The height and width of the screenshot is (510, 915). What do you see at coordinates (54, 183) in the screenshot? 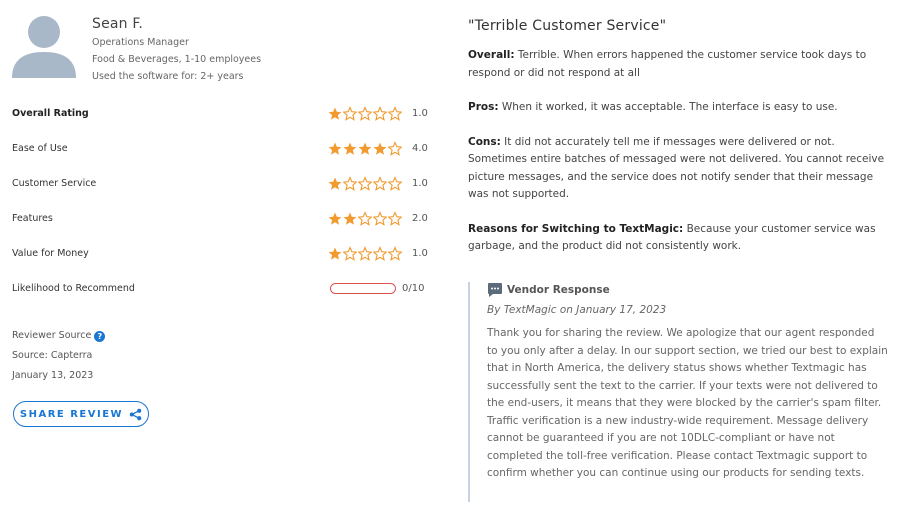
I see `rating-label: Customer Service` at bounding box center [54, 183].